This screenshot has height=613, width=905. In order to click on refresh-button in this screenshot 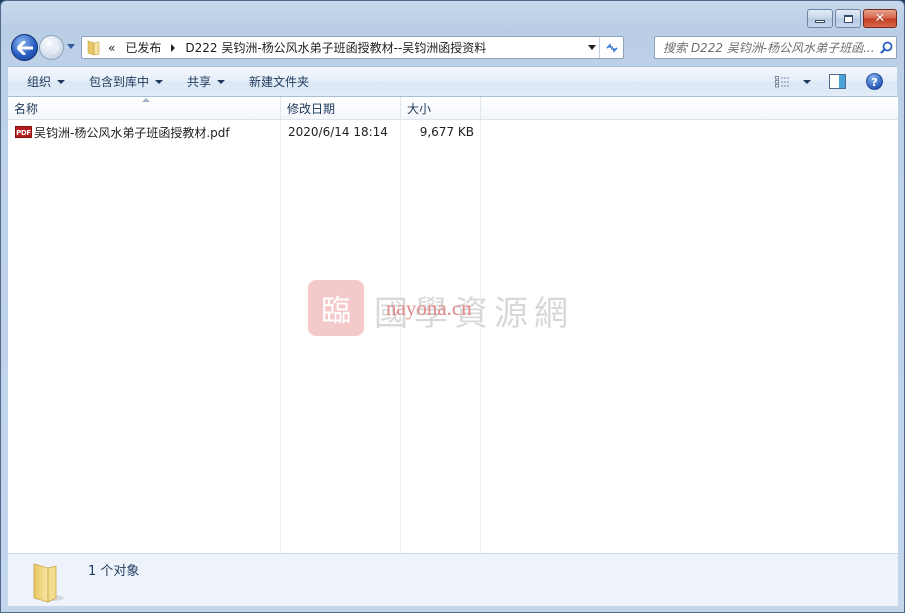, I will do `click(611, 47)`.